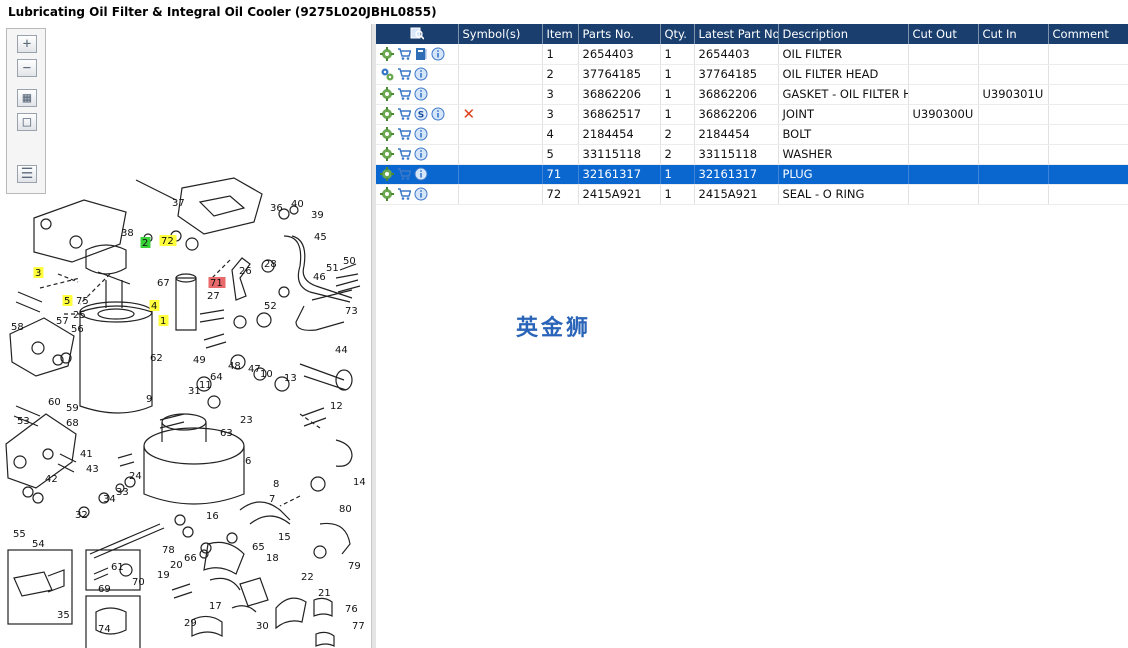 Image resolution: width=1128 pixels, height=648 pixels. I want to click on callout-13: 13, so click(290, 378).